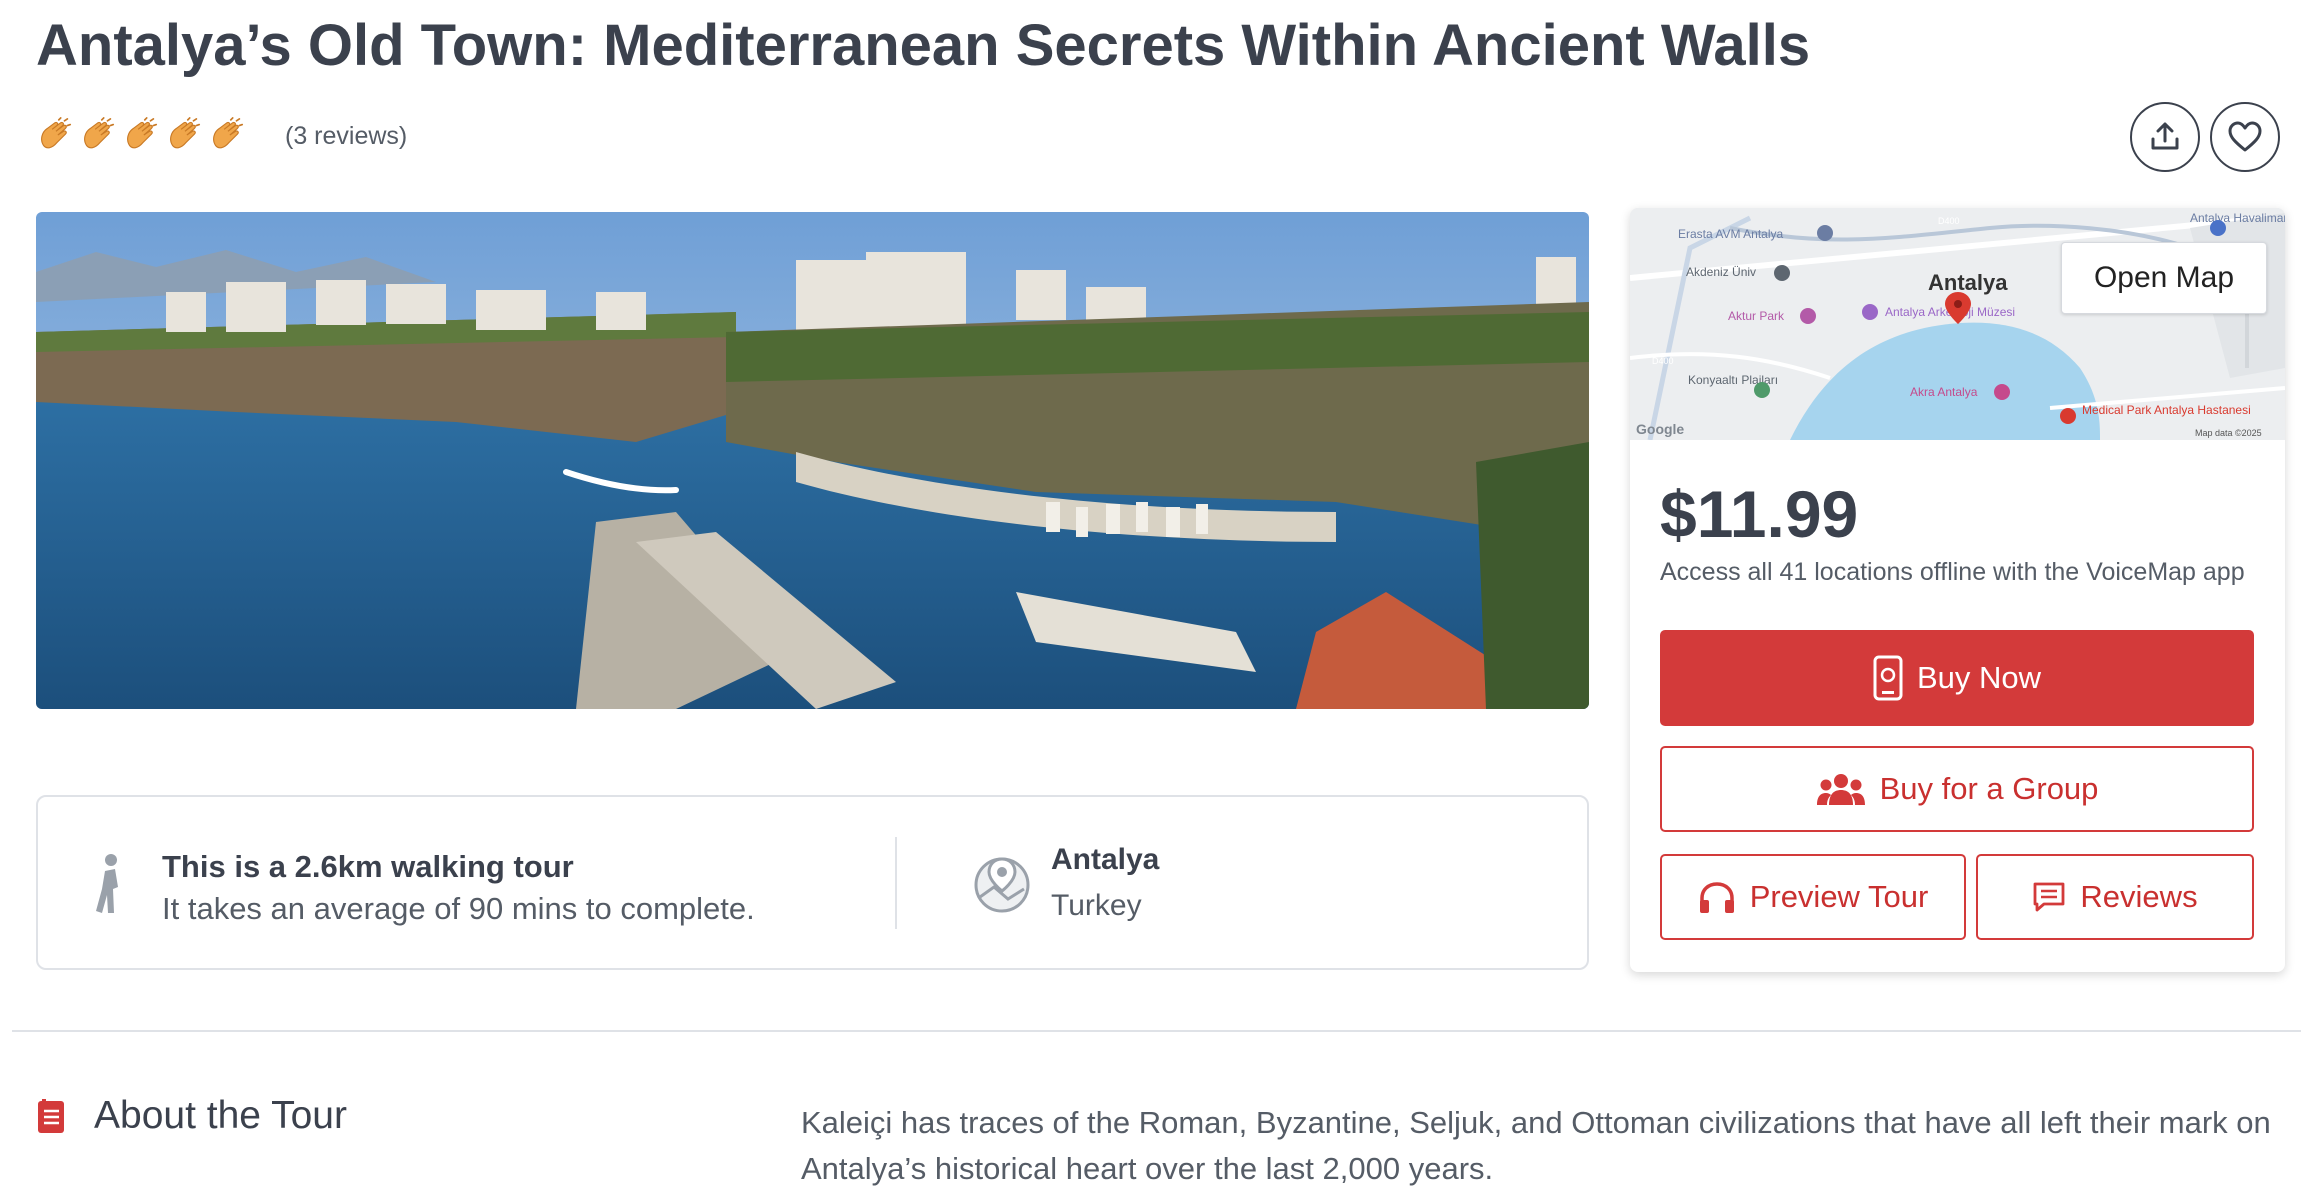  Describe the element at coordinates (1156, 1031) in the screenshot. I see `section-divider` at that location.